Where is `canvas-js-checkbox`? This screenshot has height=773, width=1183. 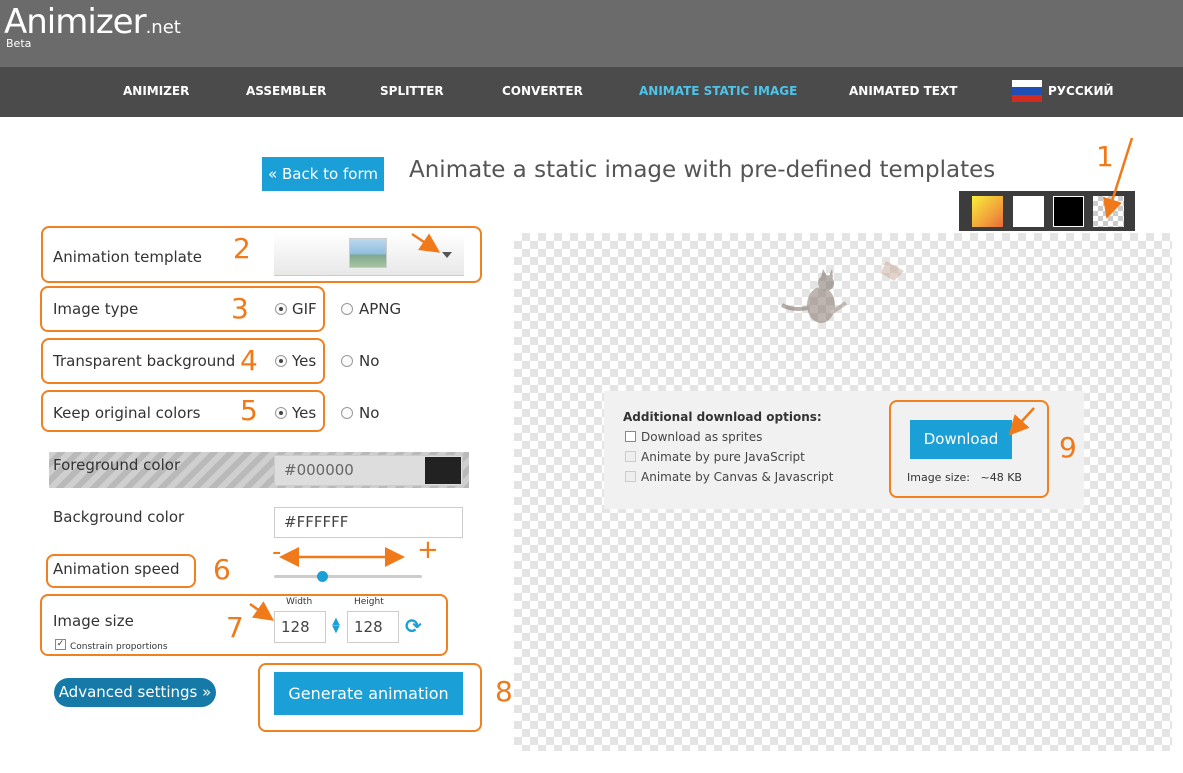 canvas-js-checkbox is located at coordinates (630, 476).